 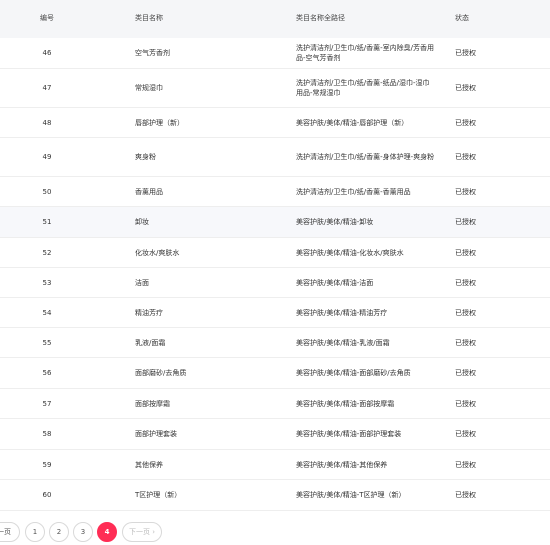 I want to click on row-name: 洁面, so click(x=142, y=282).